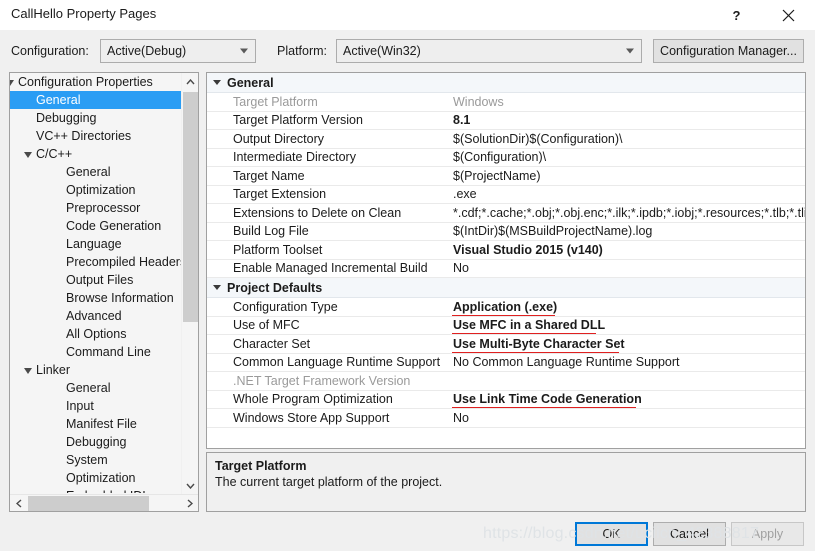 This screenshot has width=815, height=551. Describe the element at coordinates (627, 381) in the screenshot. I see `property-value` at that location.